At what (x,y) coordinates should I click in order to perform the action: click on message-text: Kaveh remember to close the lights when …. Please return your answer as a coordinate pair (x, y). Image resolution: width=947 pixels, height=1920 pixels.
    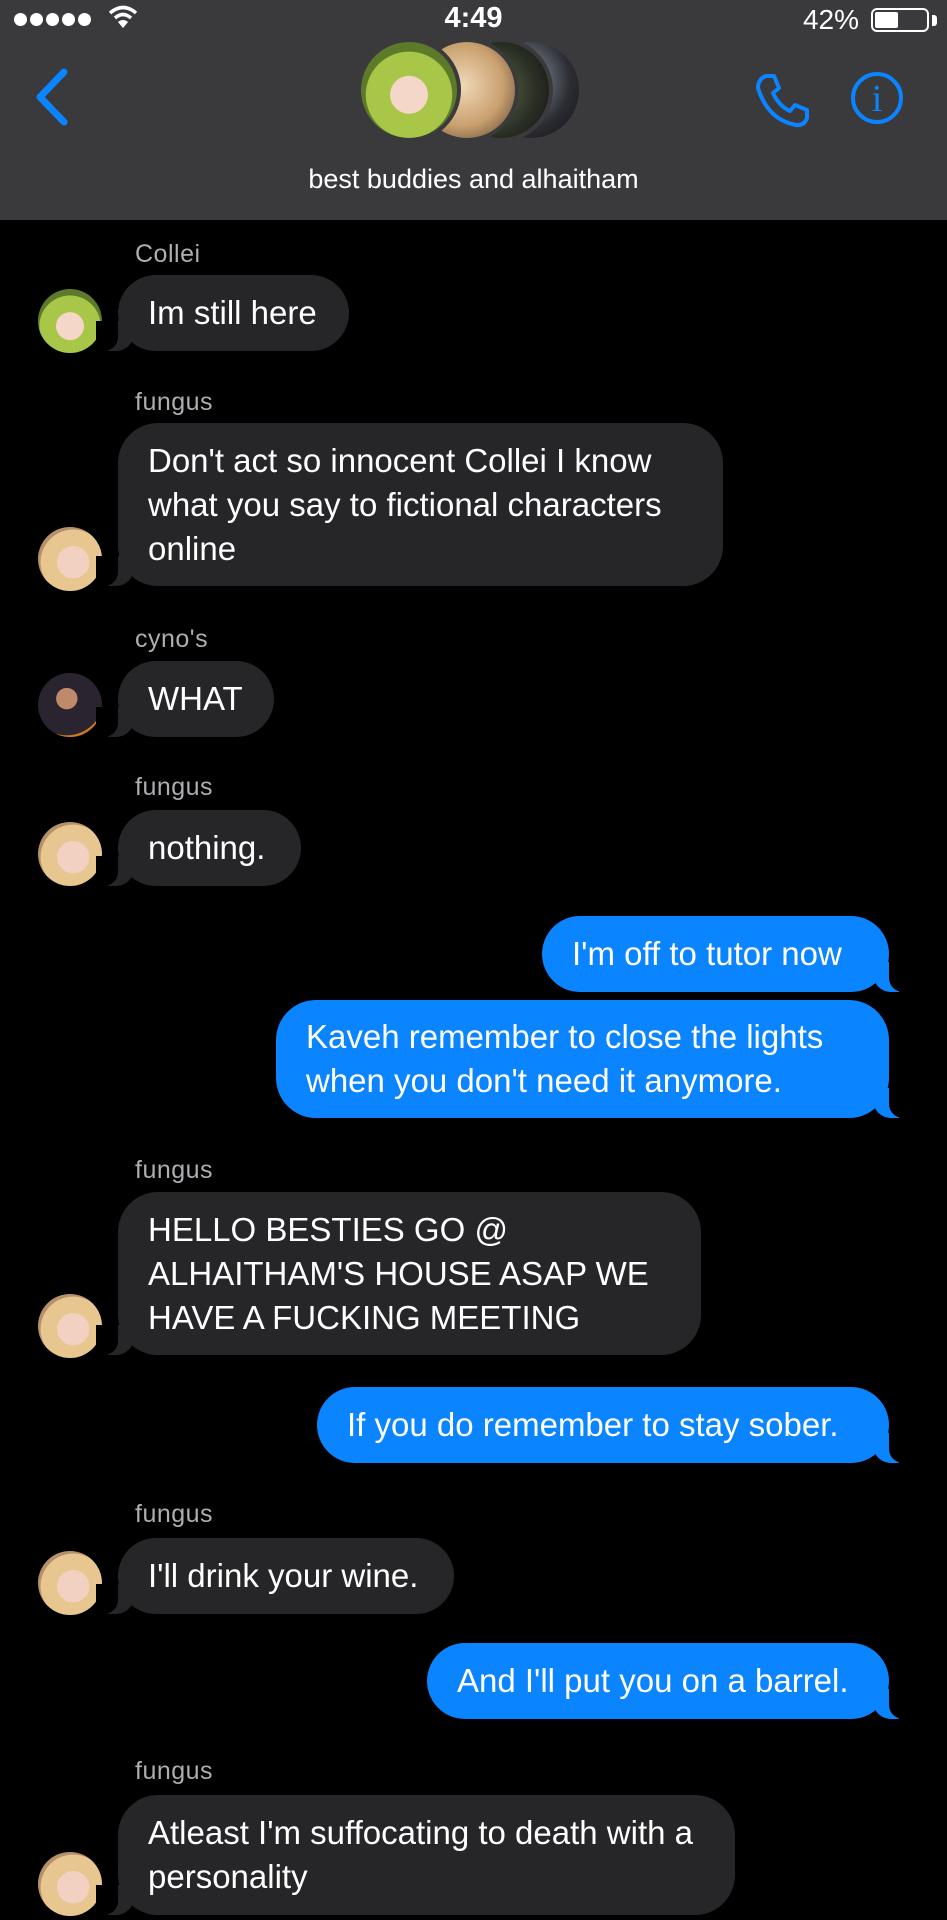
    Looking at the image, I should click on (565, 1058).